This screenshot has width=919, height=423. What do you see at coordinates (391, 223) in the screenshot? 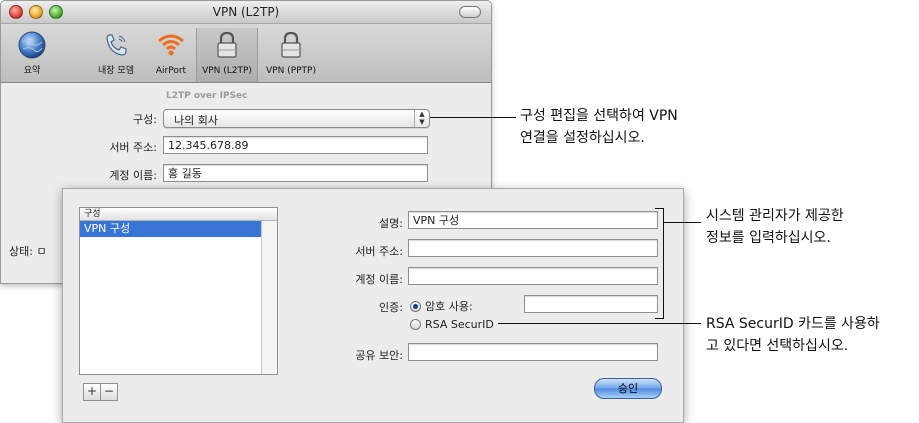
I see `description-label: 설명:` at bounding box center [391, 223].